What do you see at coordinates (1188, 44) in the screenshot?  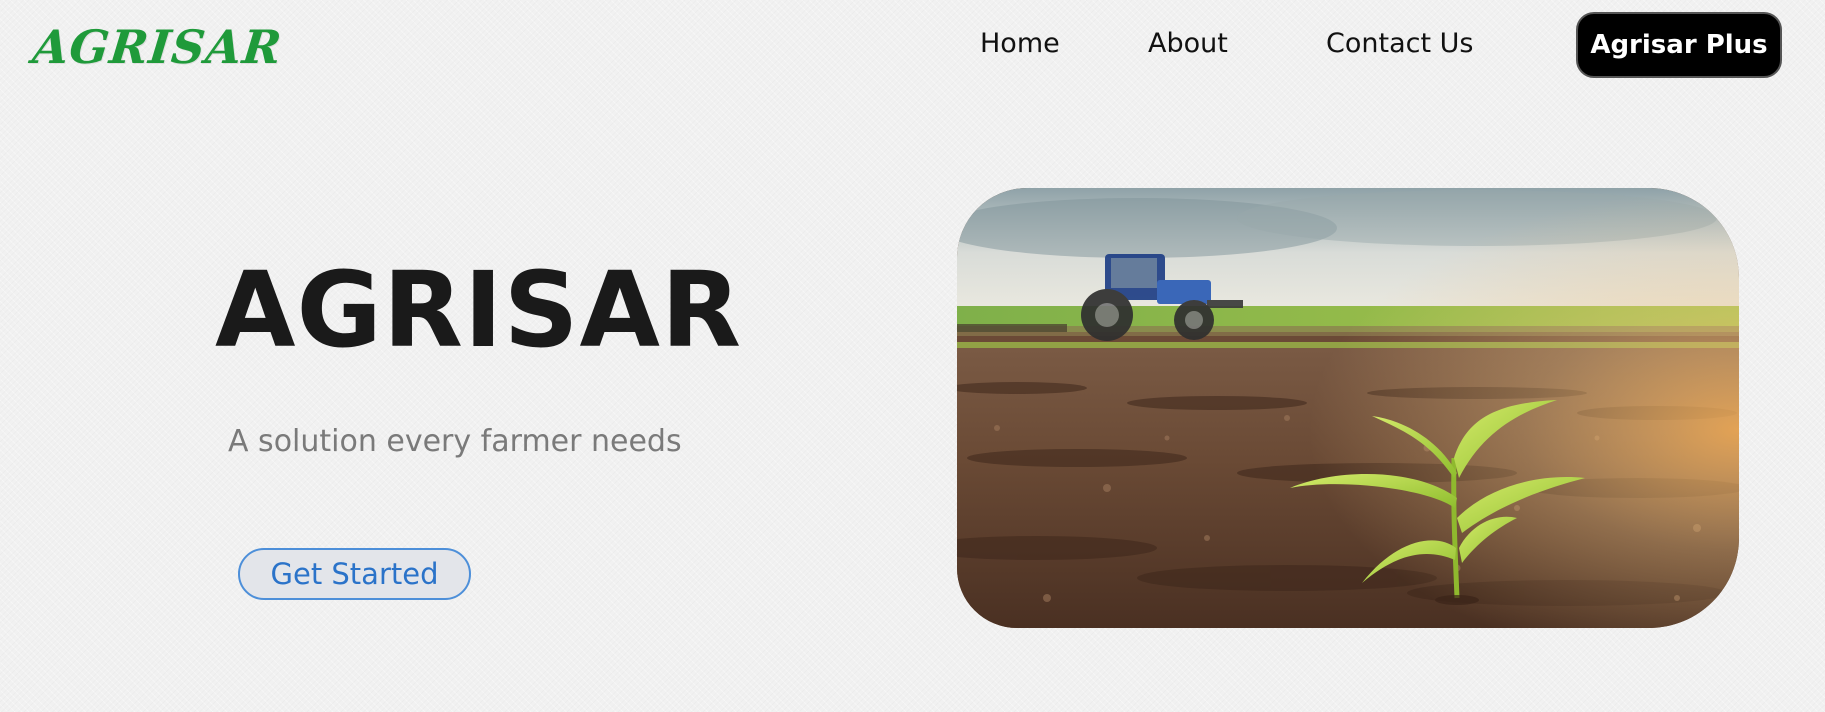 I see `nav-link-about: About` at bounding box center [1188, 44].